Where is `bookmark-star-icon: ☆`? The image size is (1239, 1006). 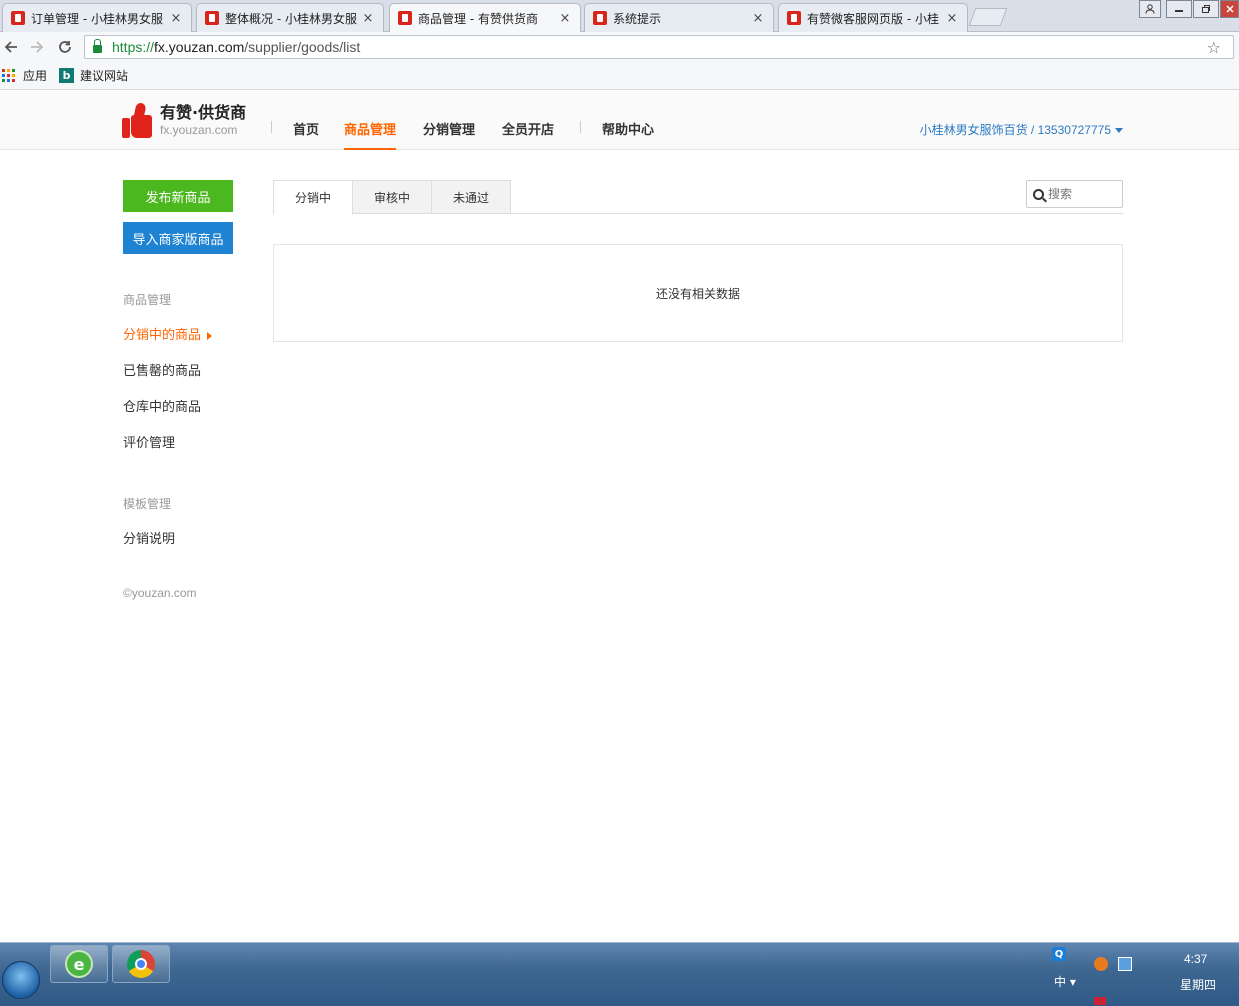
bookmark-star-icon: ☆ is located at coordinates (1214, 47).